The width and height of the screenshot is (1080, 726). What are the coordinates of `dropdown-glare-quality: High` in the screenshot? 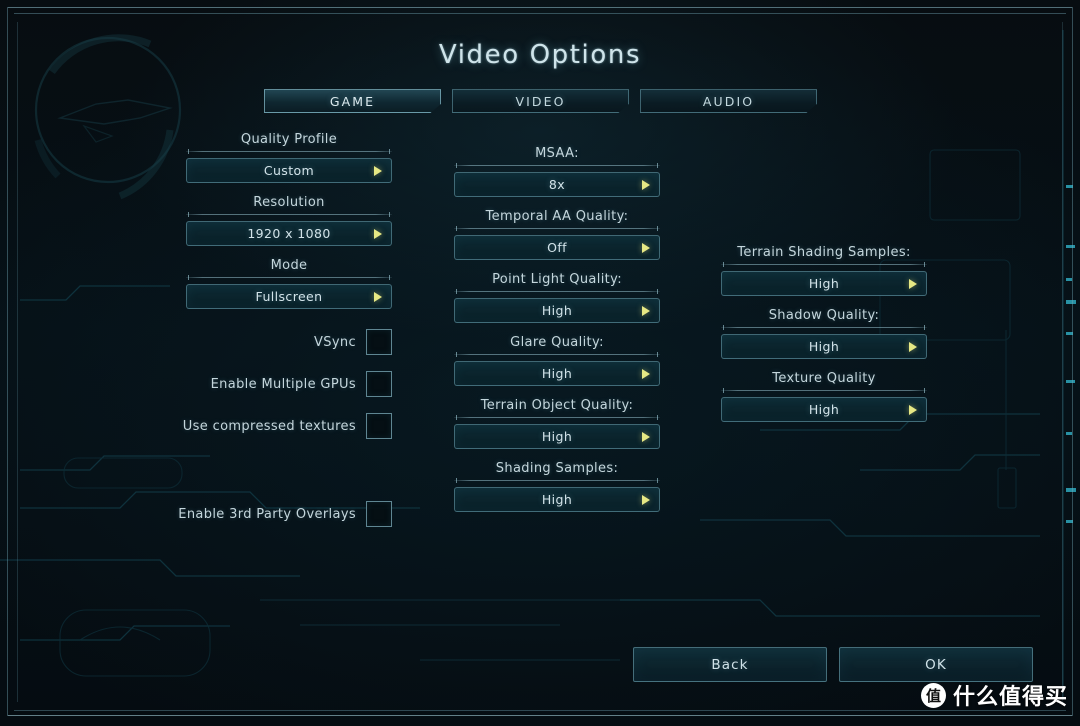 It's located at (557, 373).